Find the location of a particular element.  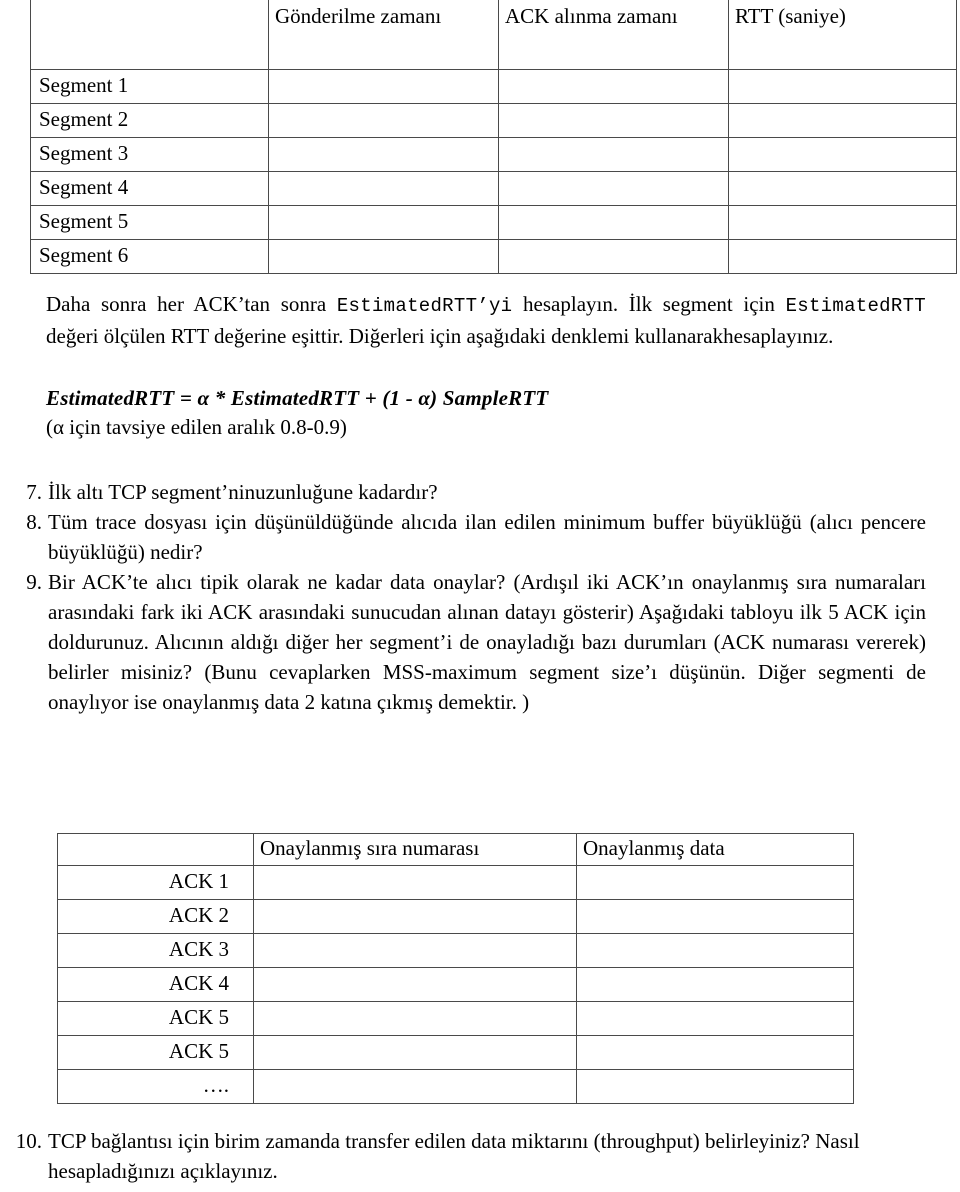

paragraph-part-2: hesaplayın. İlk segment için is located at coordinates (649, 304).